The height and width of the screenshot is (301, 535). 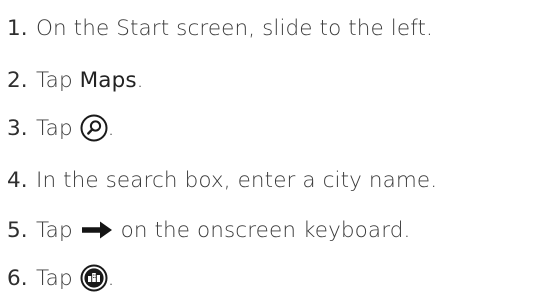 I want to click on right-arrow-icon, so click(x=96, y=230).